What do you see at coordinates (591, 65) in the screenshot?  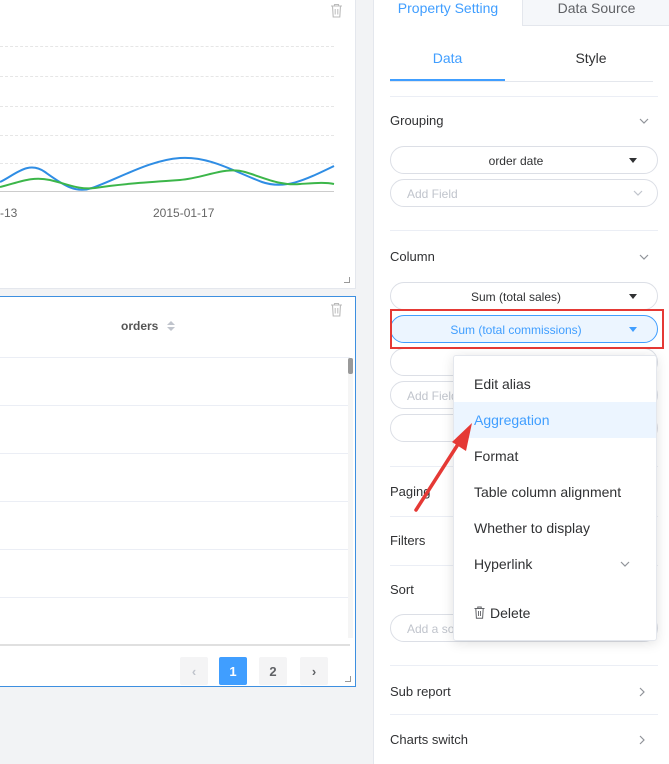 I see `tab-style: Style` at bounding box center [591, 65].